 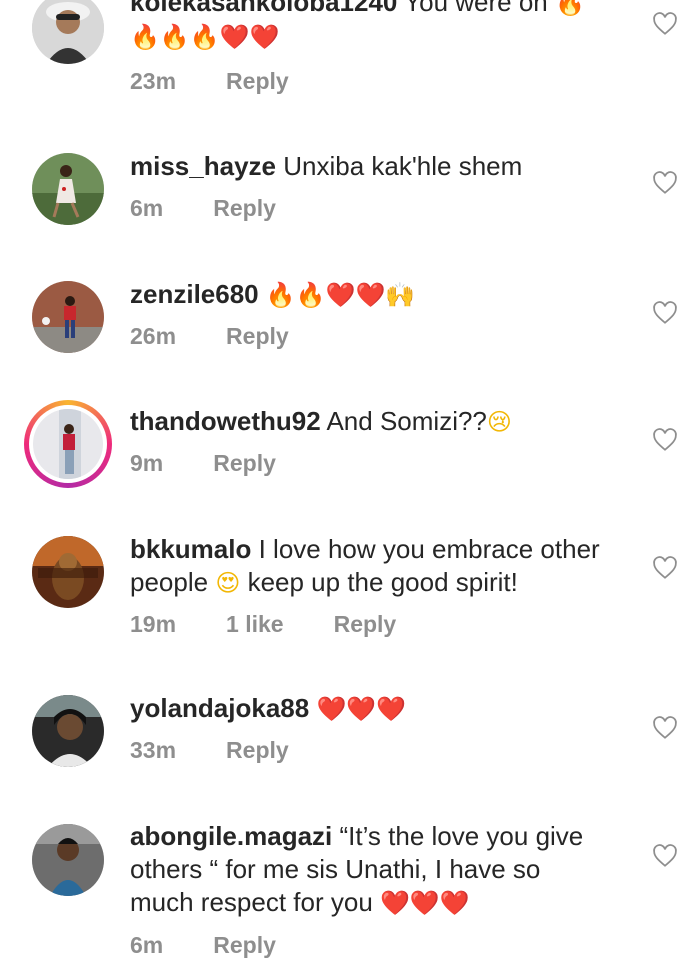 I want to click on fire-emoji: 🔥, so click(x=570, y=8).